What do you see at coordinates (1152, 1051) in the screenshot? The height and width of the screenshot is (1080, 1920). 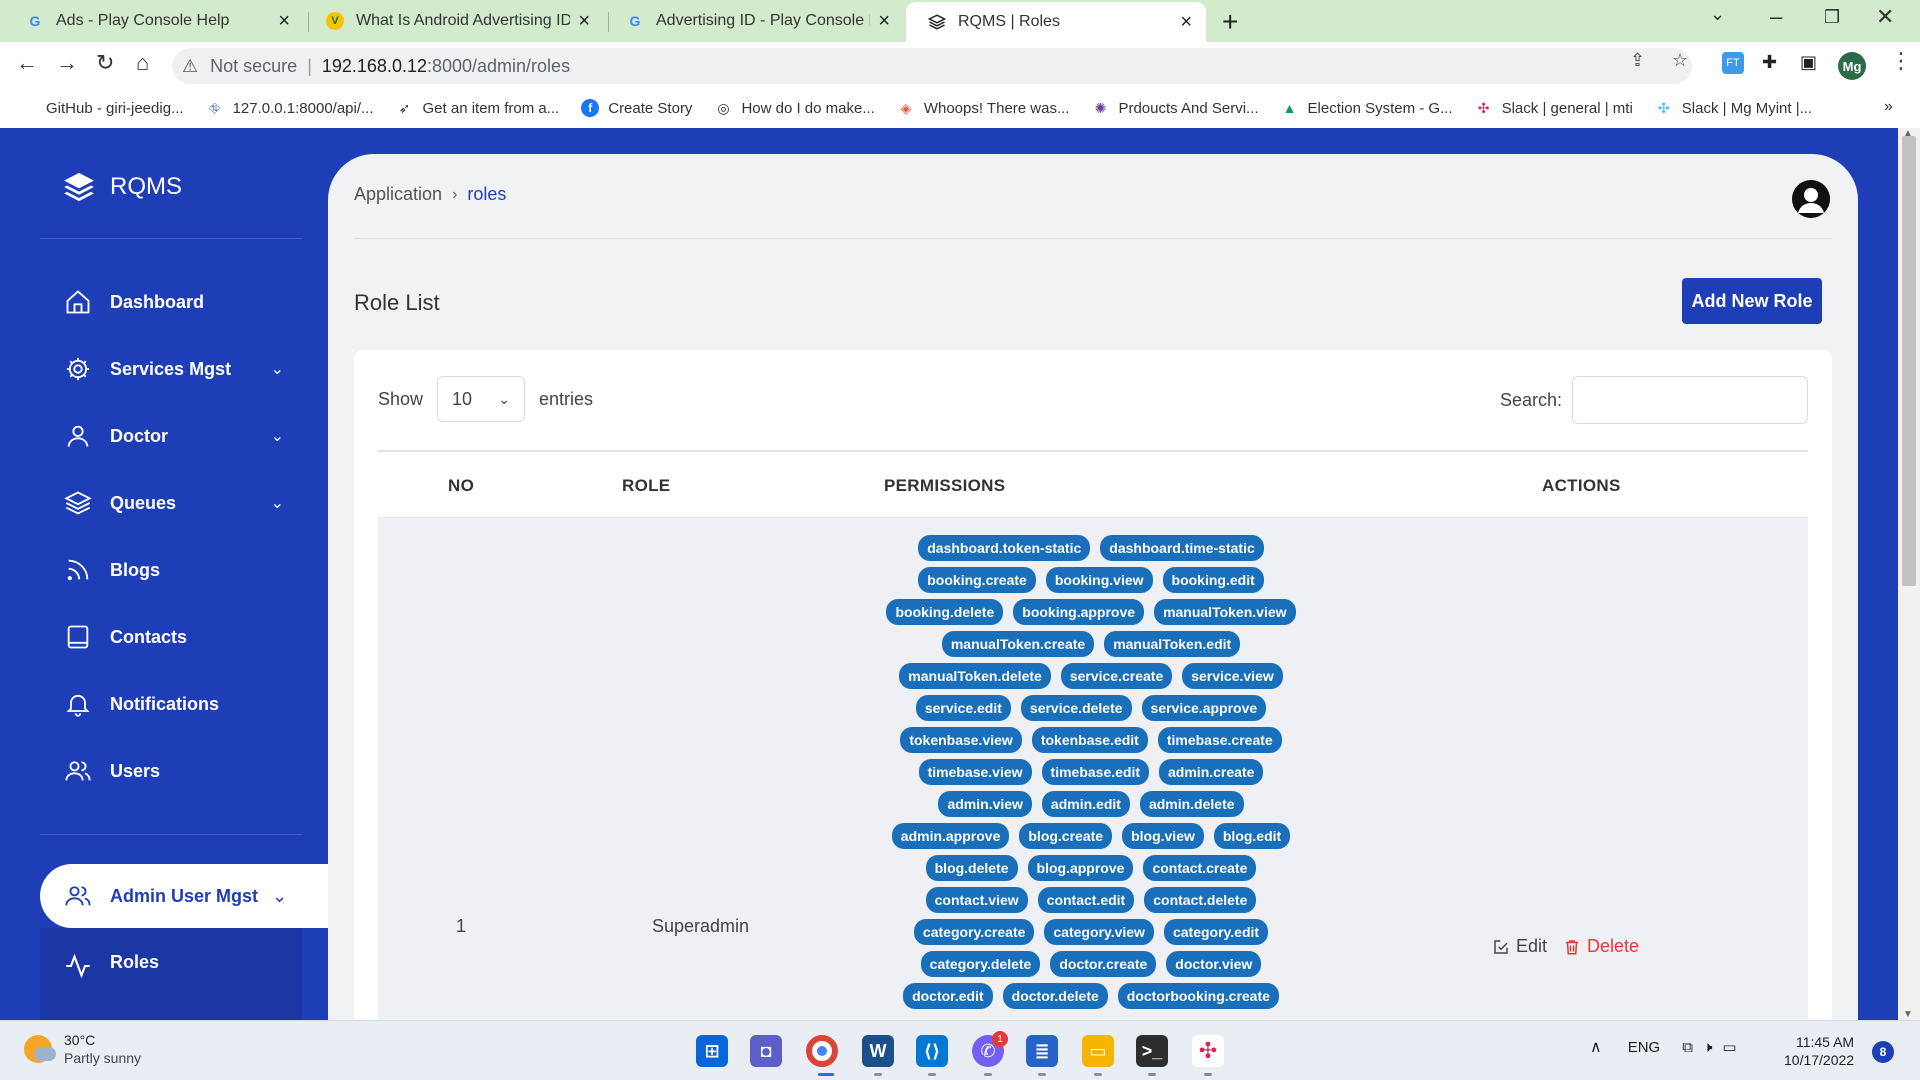 I see `terminal-icon: >_` at bounding box center [1152, 1051].